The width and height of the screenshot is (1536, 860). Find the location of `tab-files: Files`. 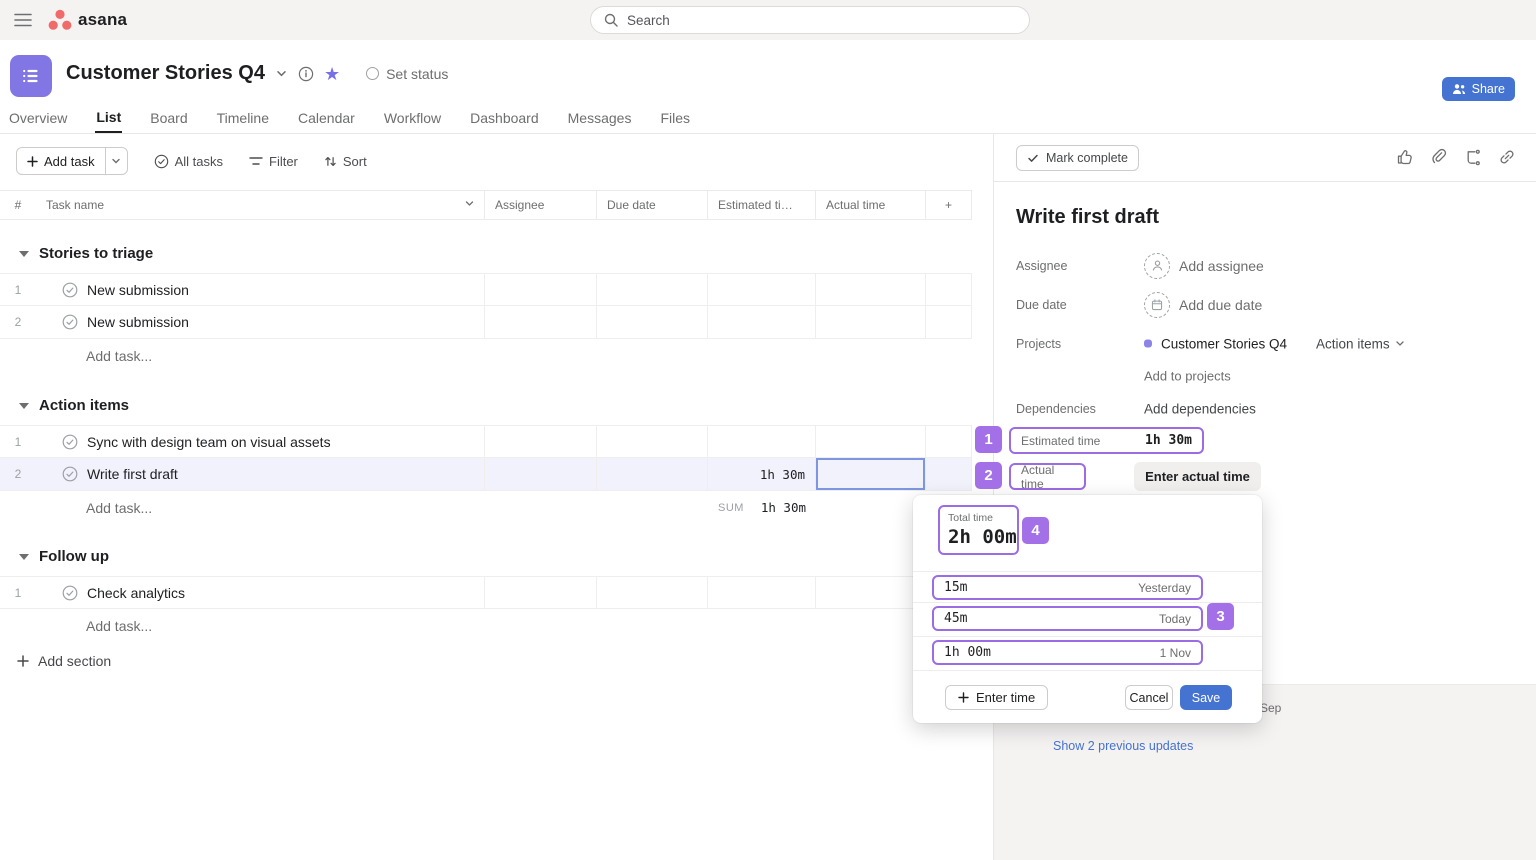

tab-files: Files is located at coordinates (675, 118).